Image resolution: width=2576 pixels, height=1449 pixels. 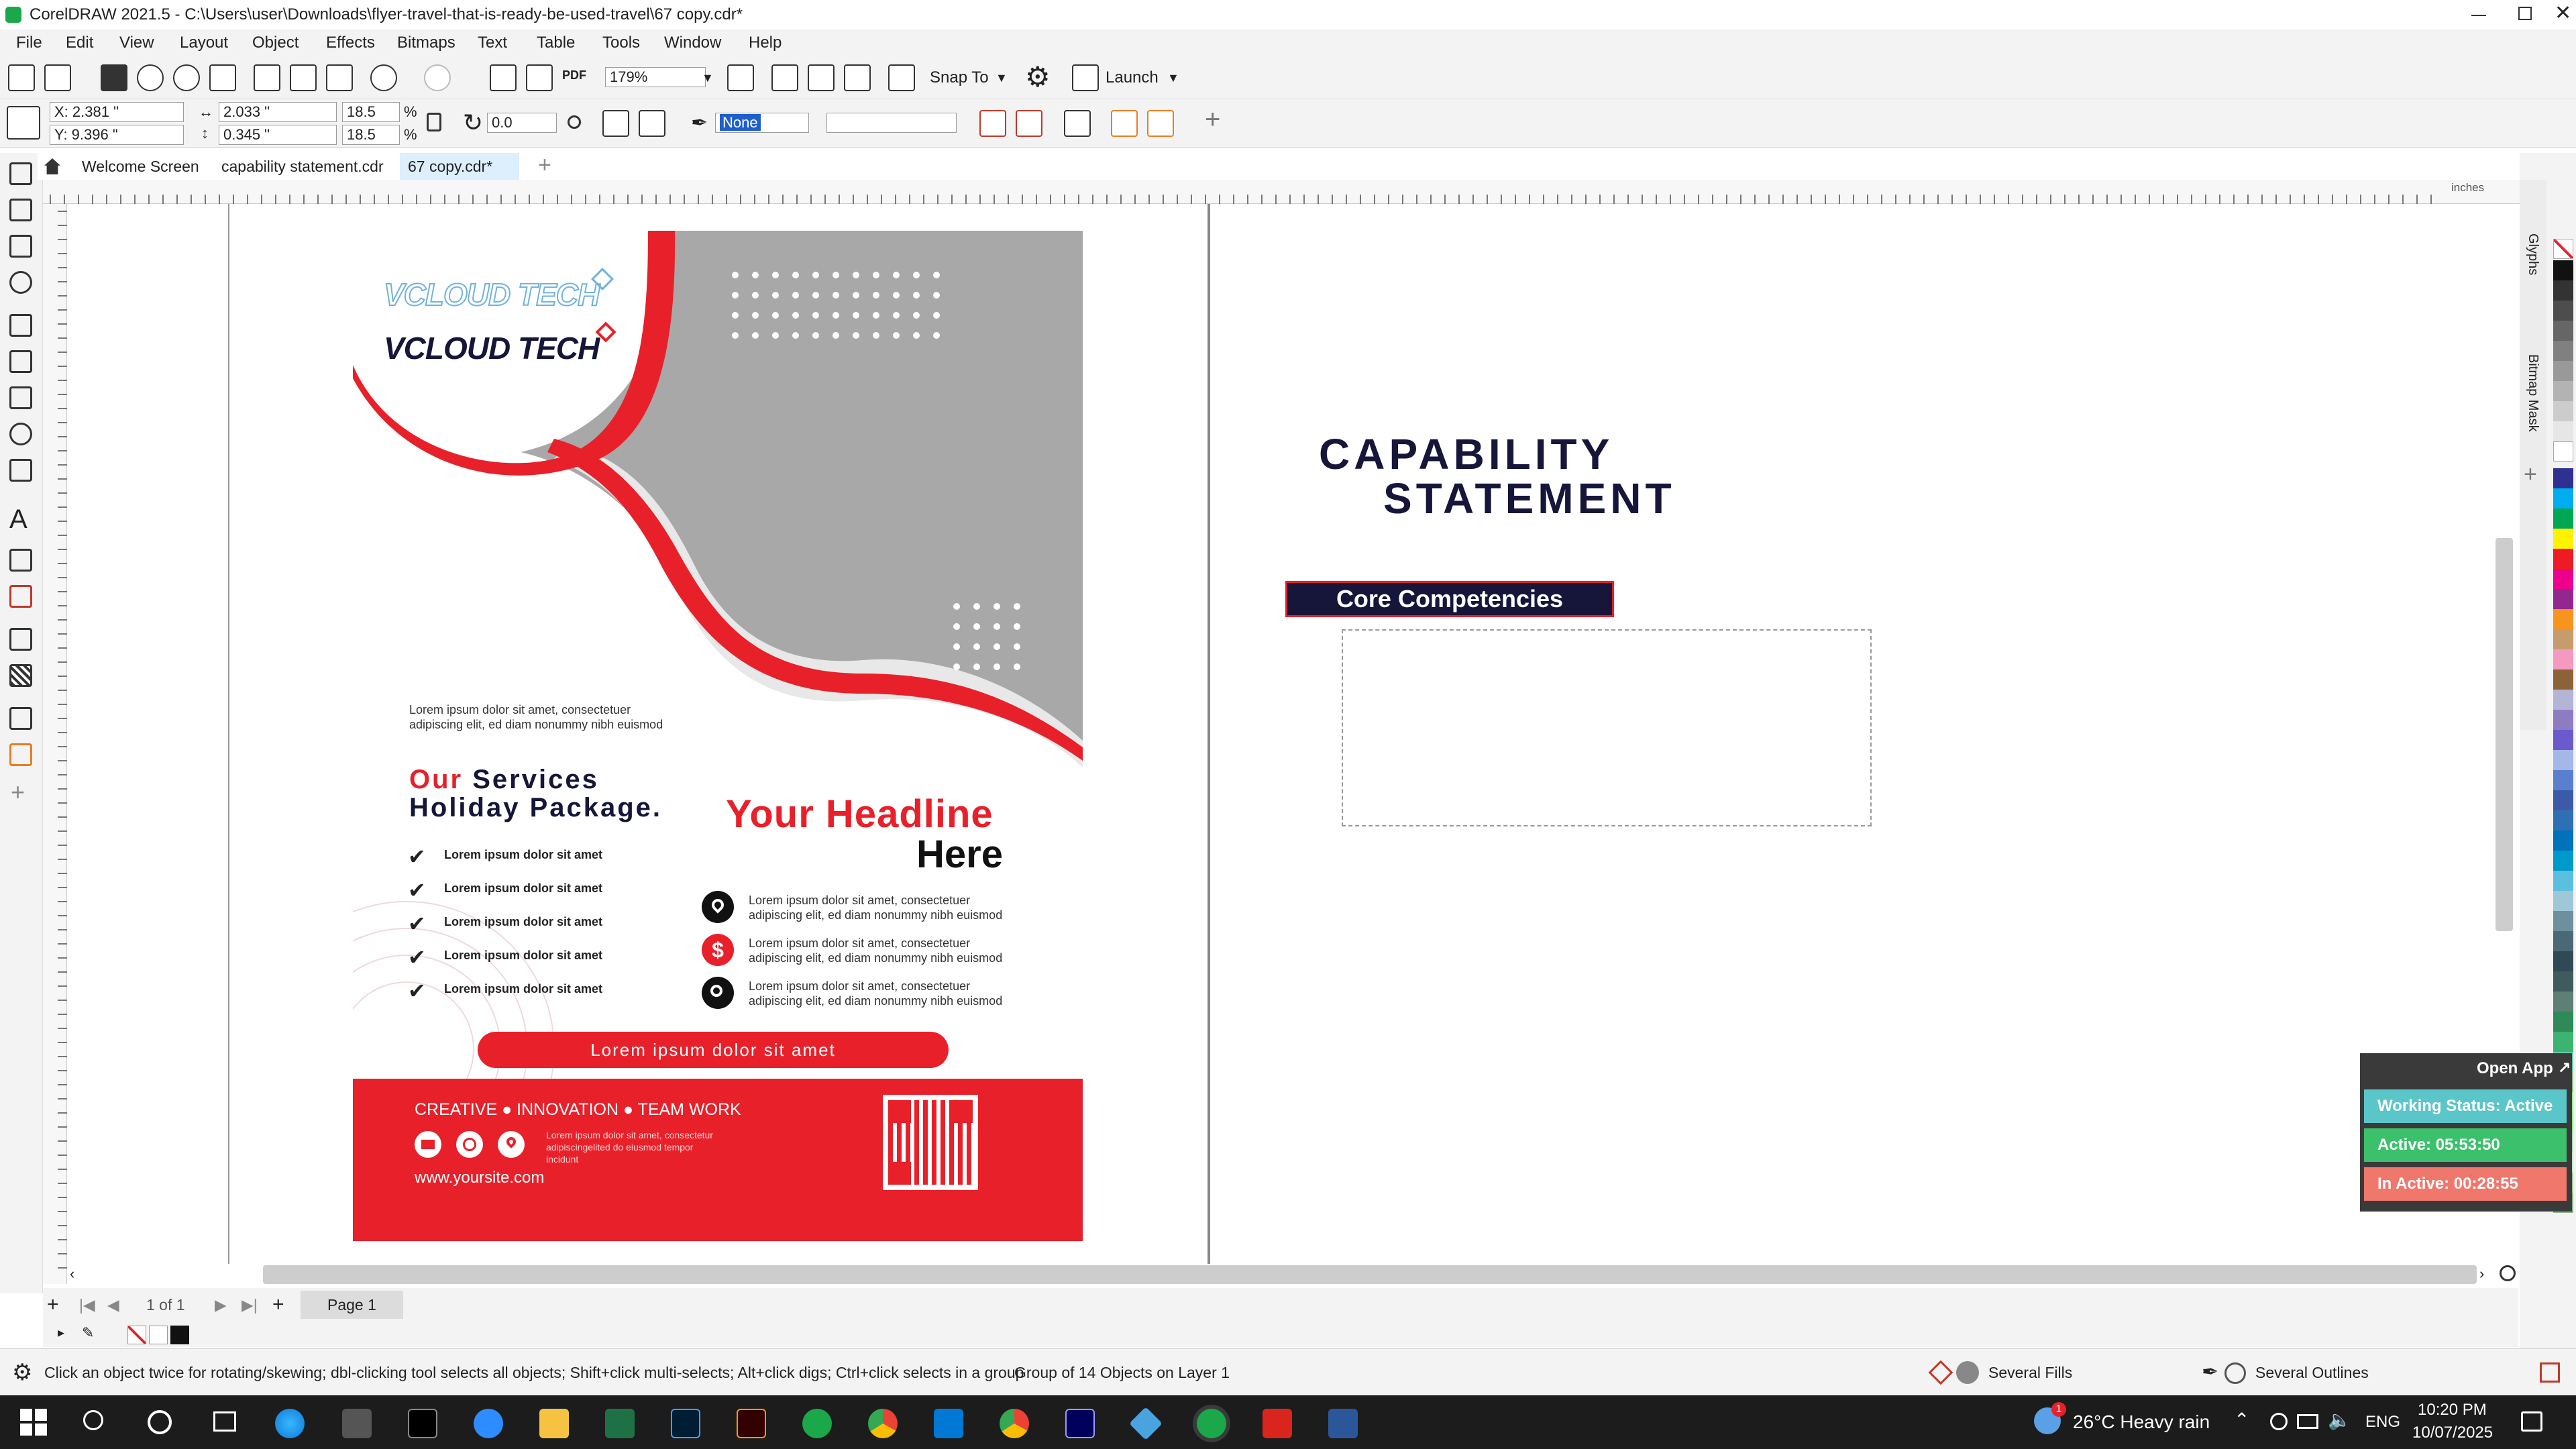 What do you see at coordinates (204, 43) in the screenshot?
I see `menu-layout: Layout` at bounding box center [204, 43].